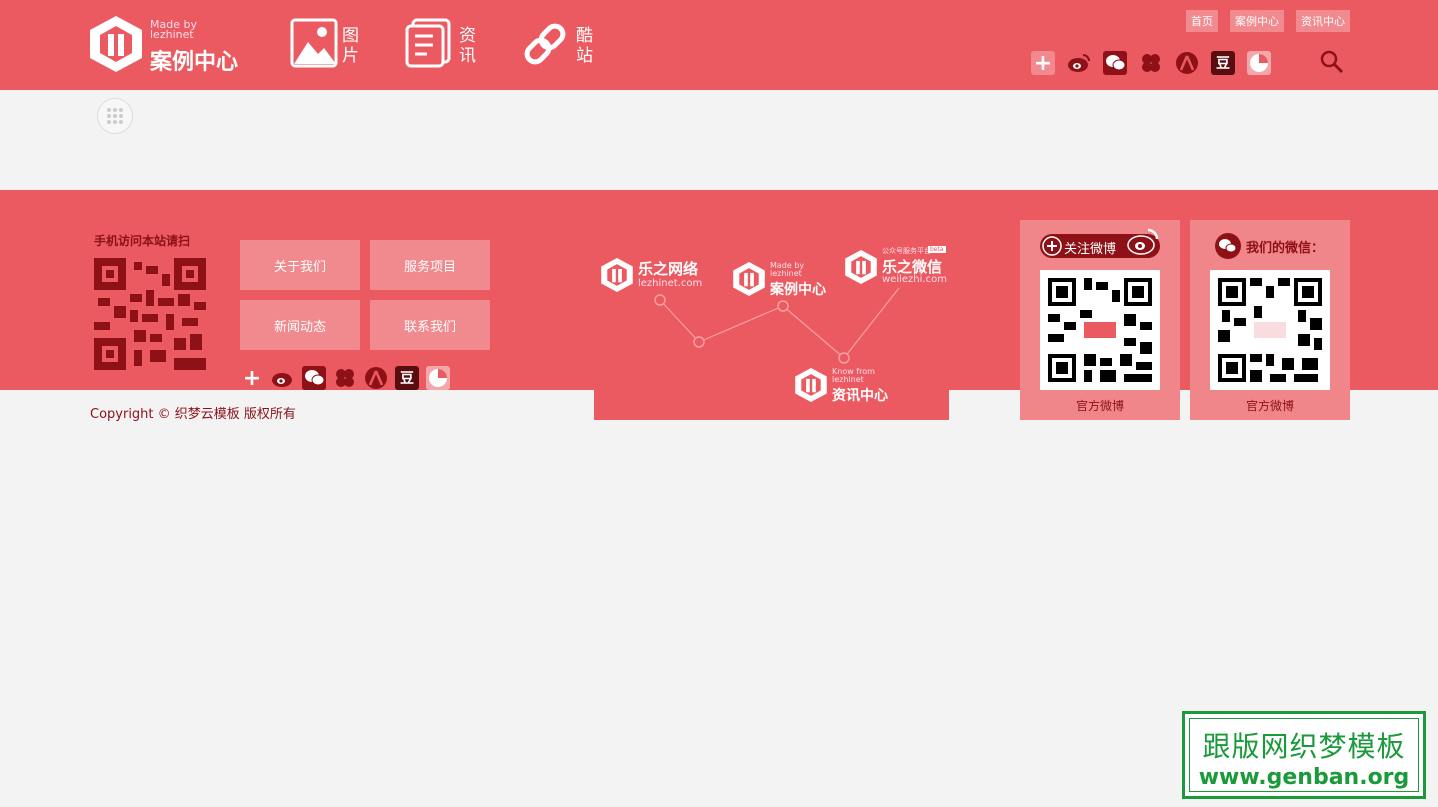 Image resolution: width=1438 pixels, height=807 pixels. I want to click on logo-title: 案例中心, so click(194, 62).